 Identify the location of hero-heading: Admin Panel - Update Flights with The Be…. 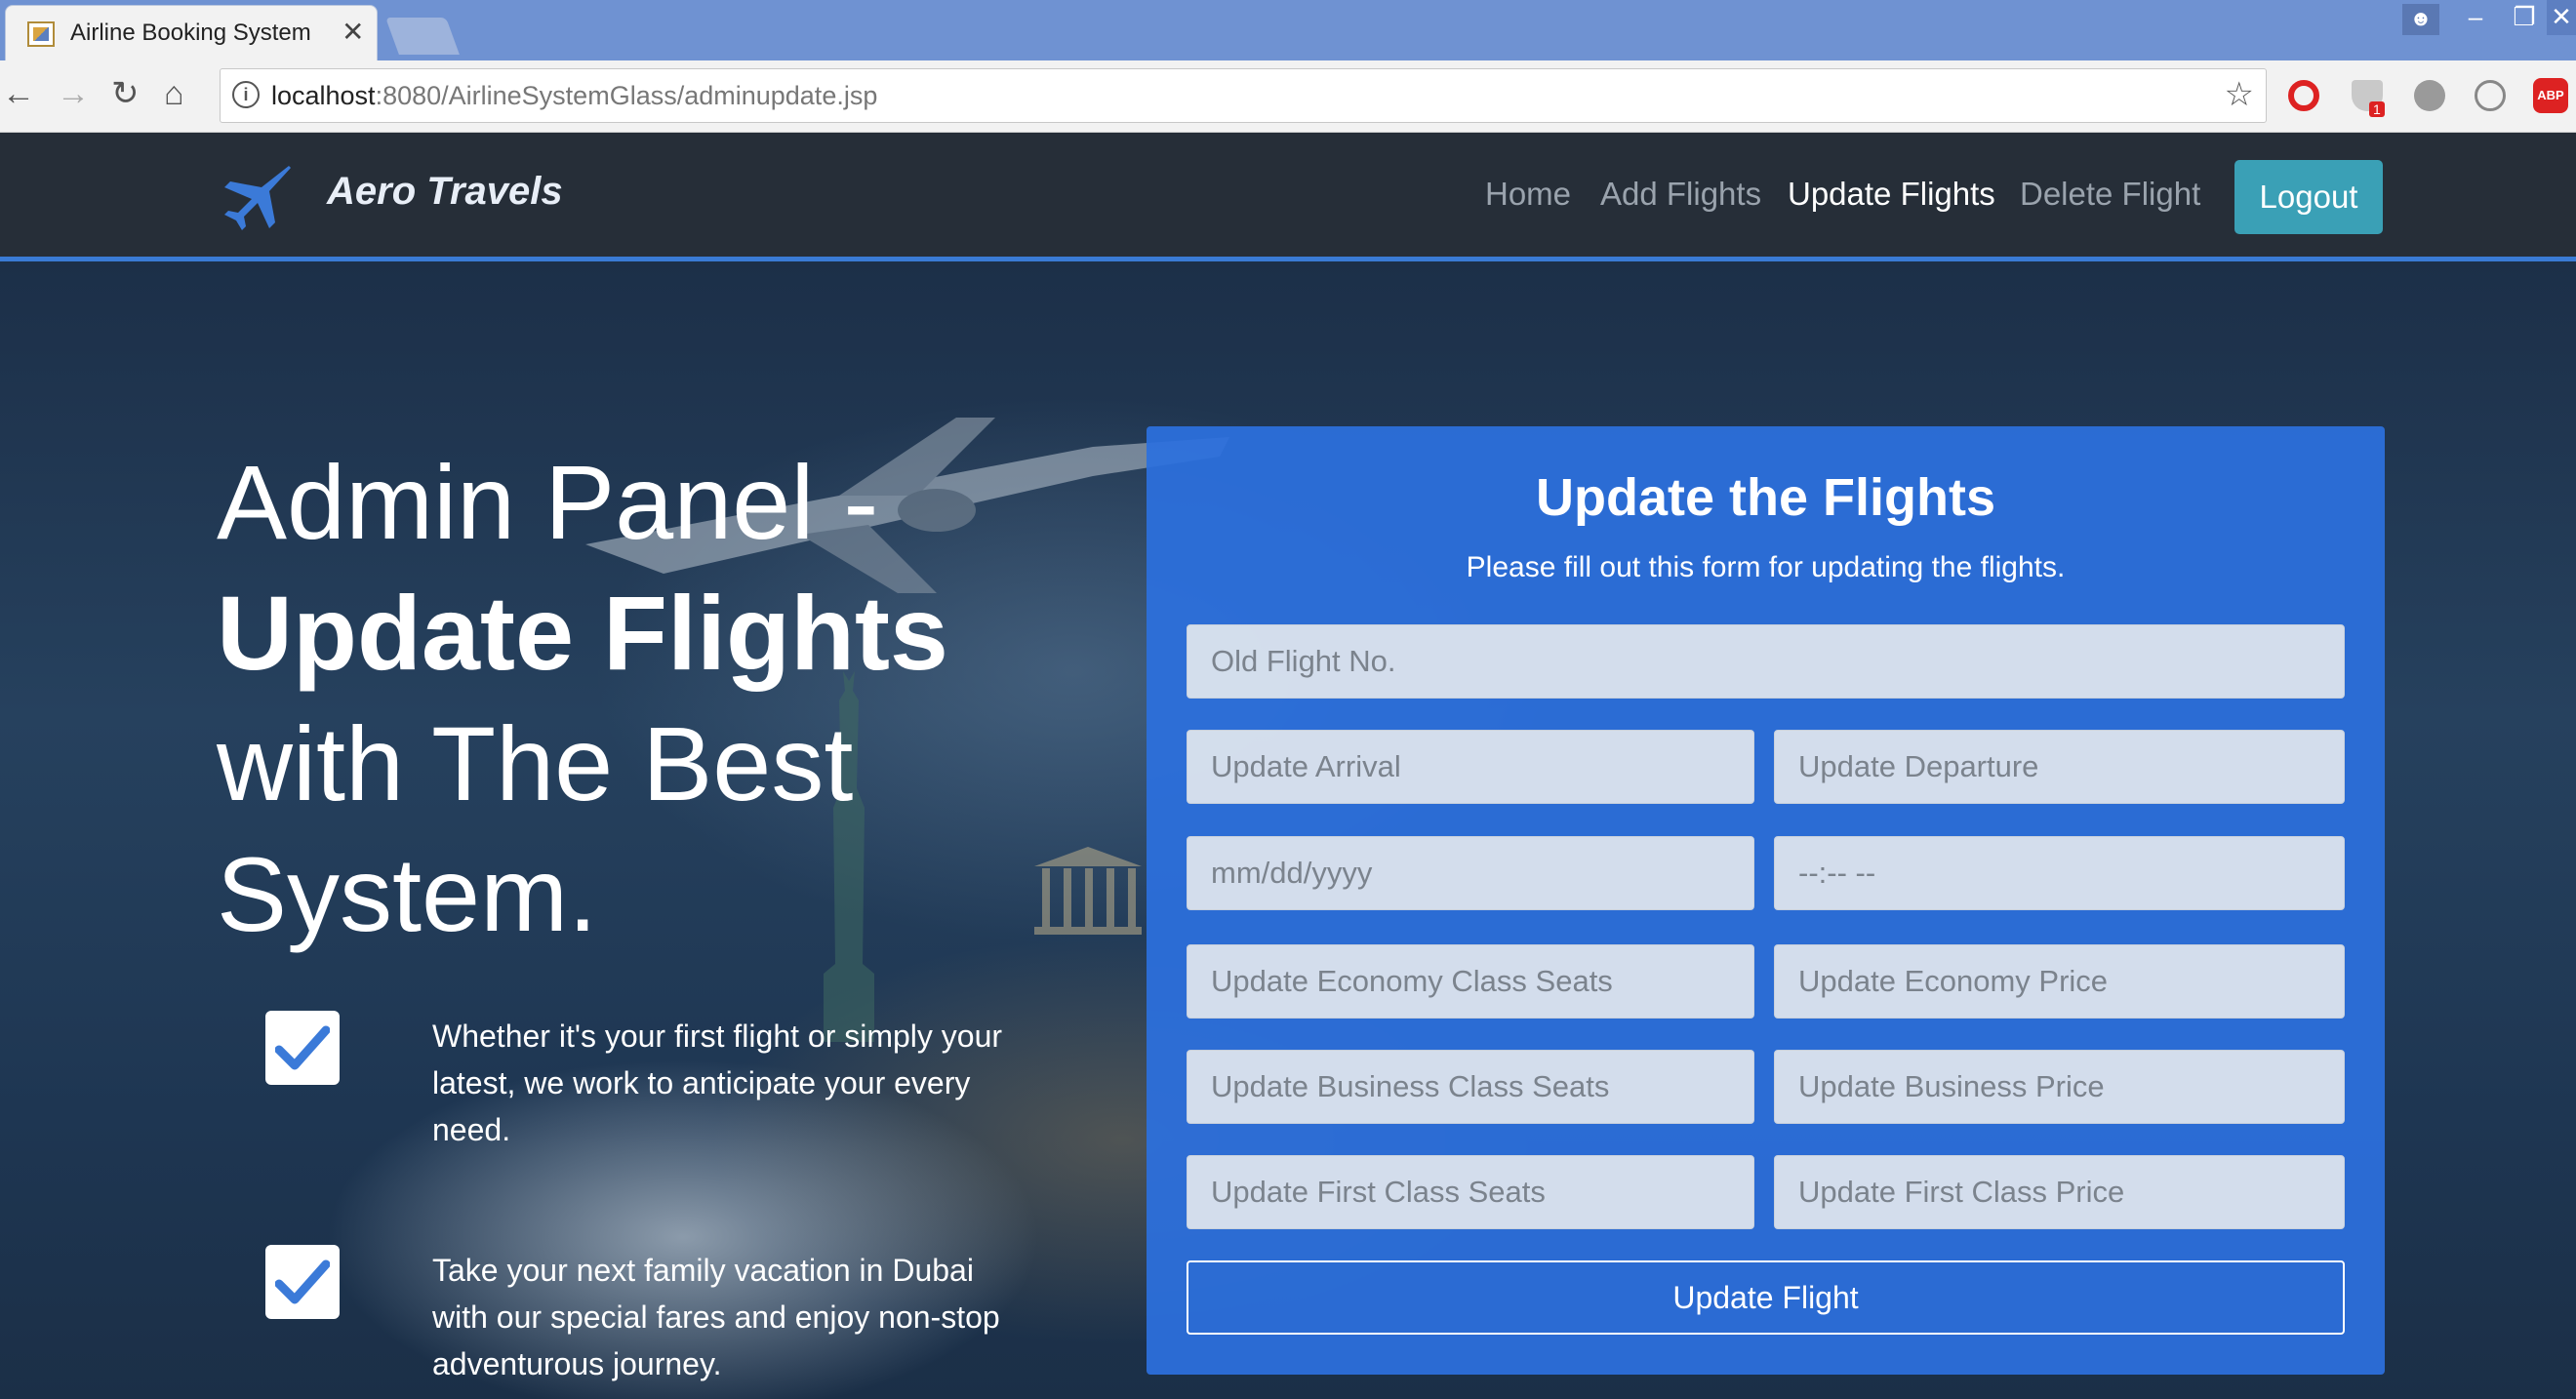
(656, 698).